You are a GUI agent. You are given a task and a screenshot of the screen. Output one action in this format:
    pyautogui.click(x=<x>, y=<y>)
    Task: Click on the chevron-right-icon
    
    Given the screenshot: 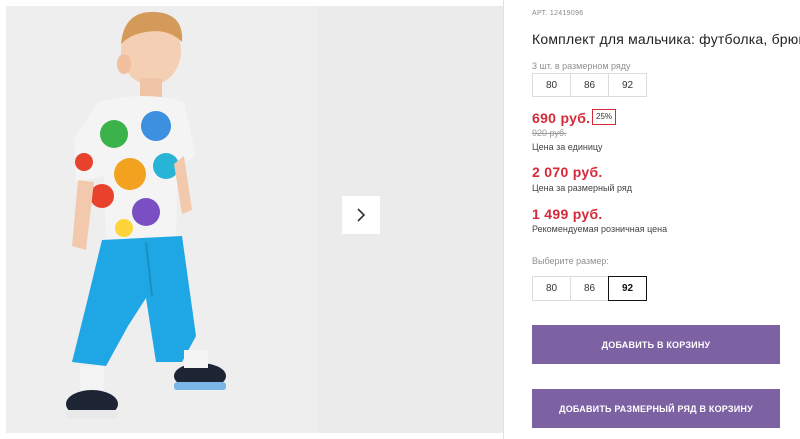 What is the action you would take?
    pyautogui.click(x=361, y=215)
    